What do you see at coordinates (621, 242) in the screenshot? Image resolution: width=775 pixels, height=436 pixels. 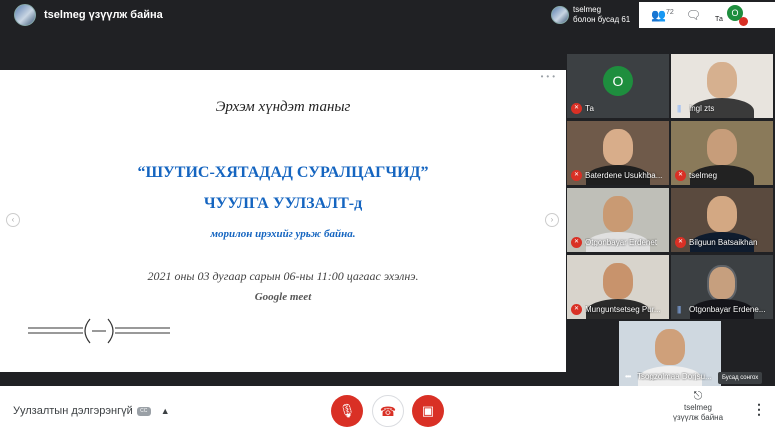 I see `participant-name: Otgonbayar Erdenet` at bounding box center [621, 242].